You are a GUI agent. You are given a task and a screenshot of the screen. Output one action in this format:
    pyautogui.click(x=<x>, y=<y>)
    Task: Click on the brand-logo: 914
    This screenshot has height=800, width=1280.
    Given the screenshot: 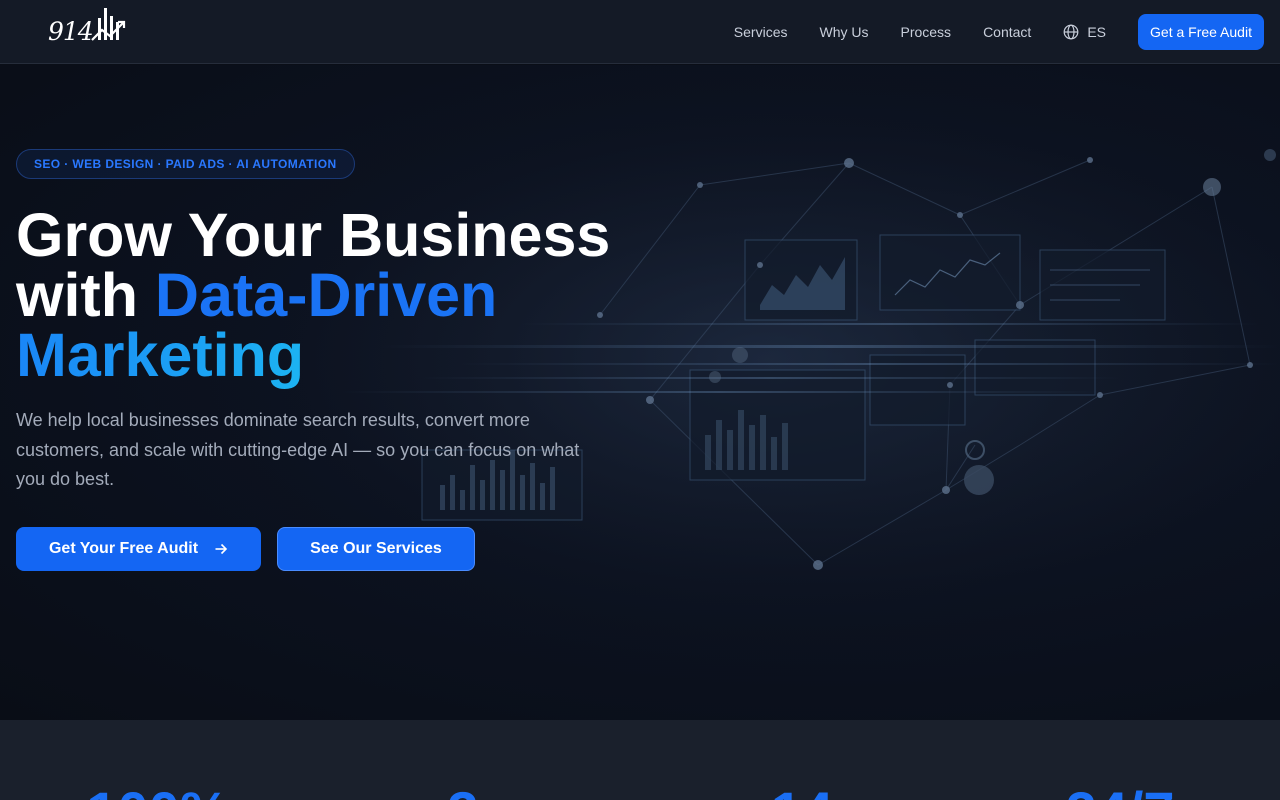 What is the action you would take?
    pyautogui.click(x=88, y=28)
    